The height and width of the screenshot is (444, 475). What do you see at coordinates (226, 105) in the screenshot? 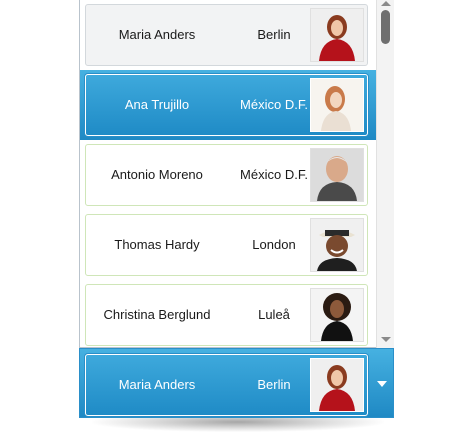
I see `list-item-selected: Ana Trujillo México D.F.` at bounding box center [226, 105].